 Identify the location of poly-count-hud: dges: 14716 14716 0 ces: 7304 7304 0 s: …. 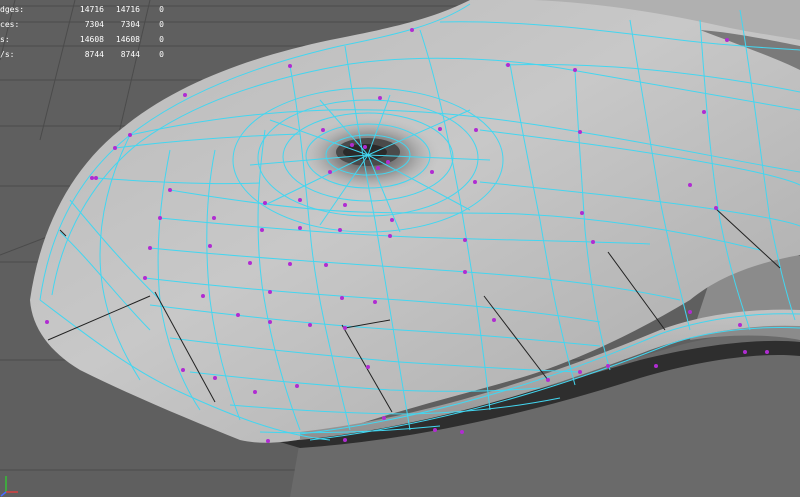
(90, 32).